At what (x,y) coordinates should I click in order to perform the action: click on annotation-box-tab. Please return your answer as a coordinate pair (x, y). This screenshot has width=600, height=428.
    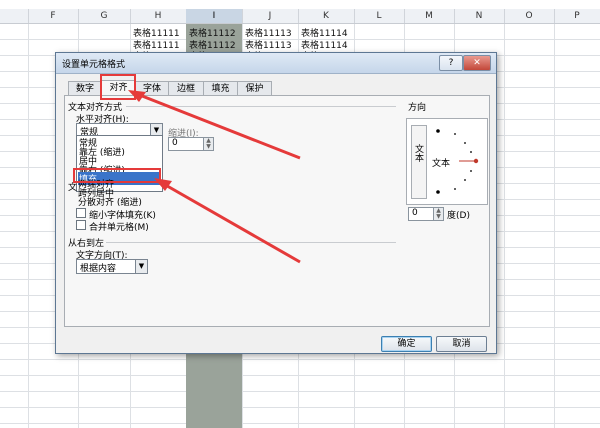
    Looking at the image, I should click on (118, 87).